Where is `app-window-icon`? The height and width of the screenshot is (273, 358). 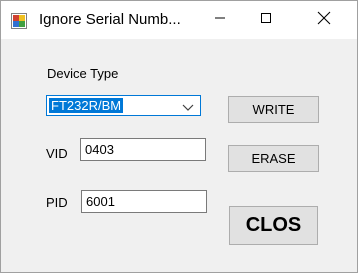 app-window-icon is located at coordinates (19, 21).